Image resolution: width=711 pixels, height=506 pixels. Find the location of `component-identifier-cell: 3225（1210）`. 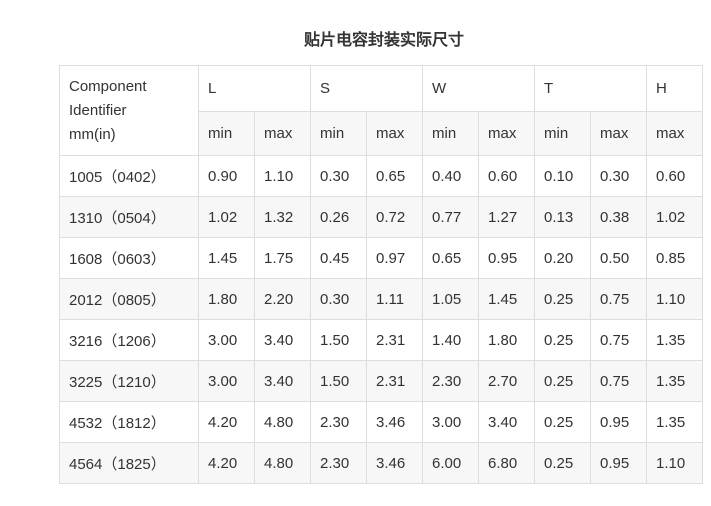

component-identifier-cell: 3225（1210） is located at coordinates (129, 381).